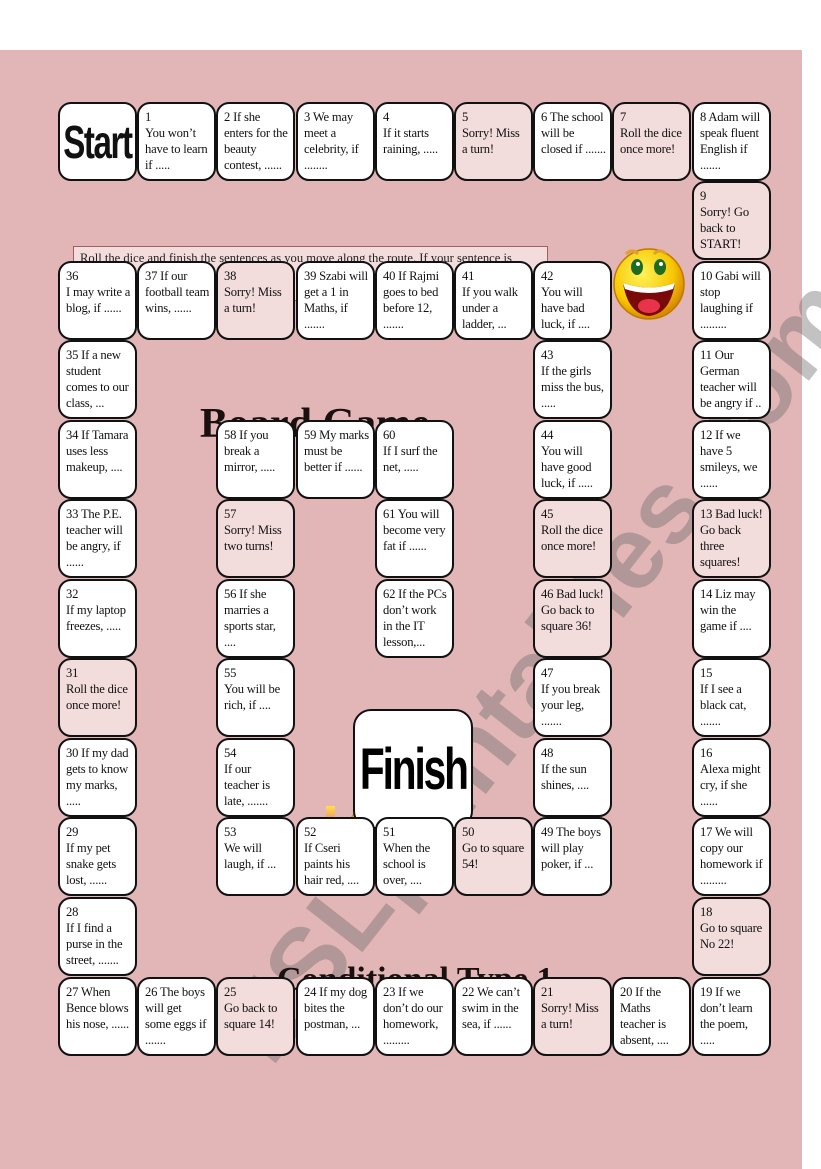 The image size is (821, 1169). I want to click on square-text: Go to square 54!, so click(493, 856).